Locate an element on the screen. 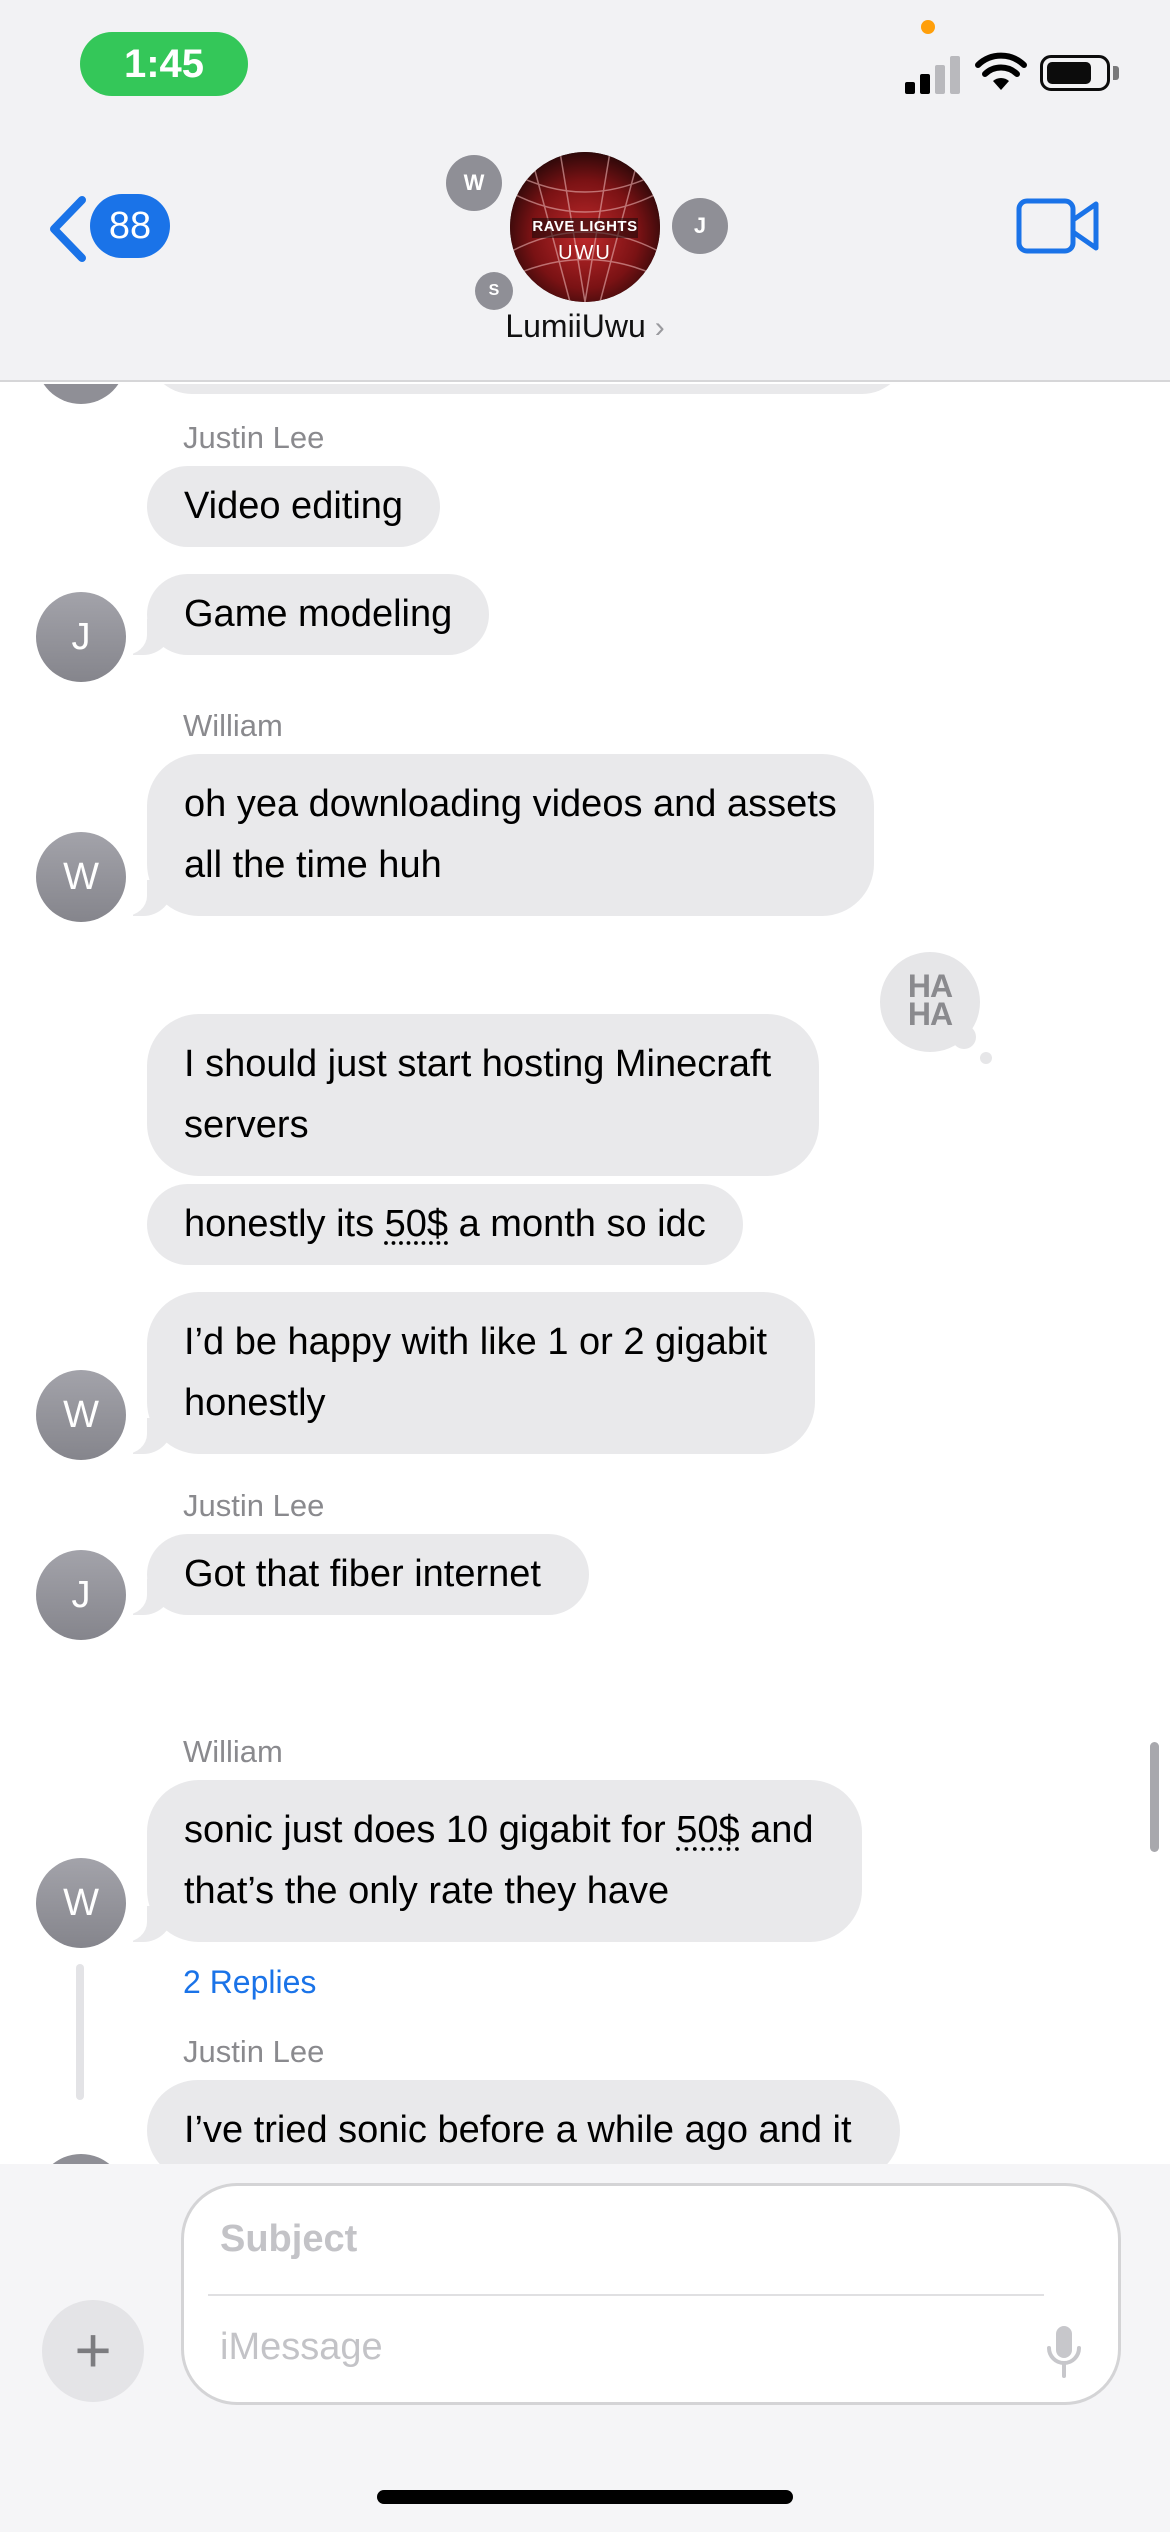 This screenshot has height=2532, width=1170. message-text-line: oh yea downloading videos and assets is located at coordinates (510, 804).